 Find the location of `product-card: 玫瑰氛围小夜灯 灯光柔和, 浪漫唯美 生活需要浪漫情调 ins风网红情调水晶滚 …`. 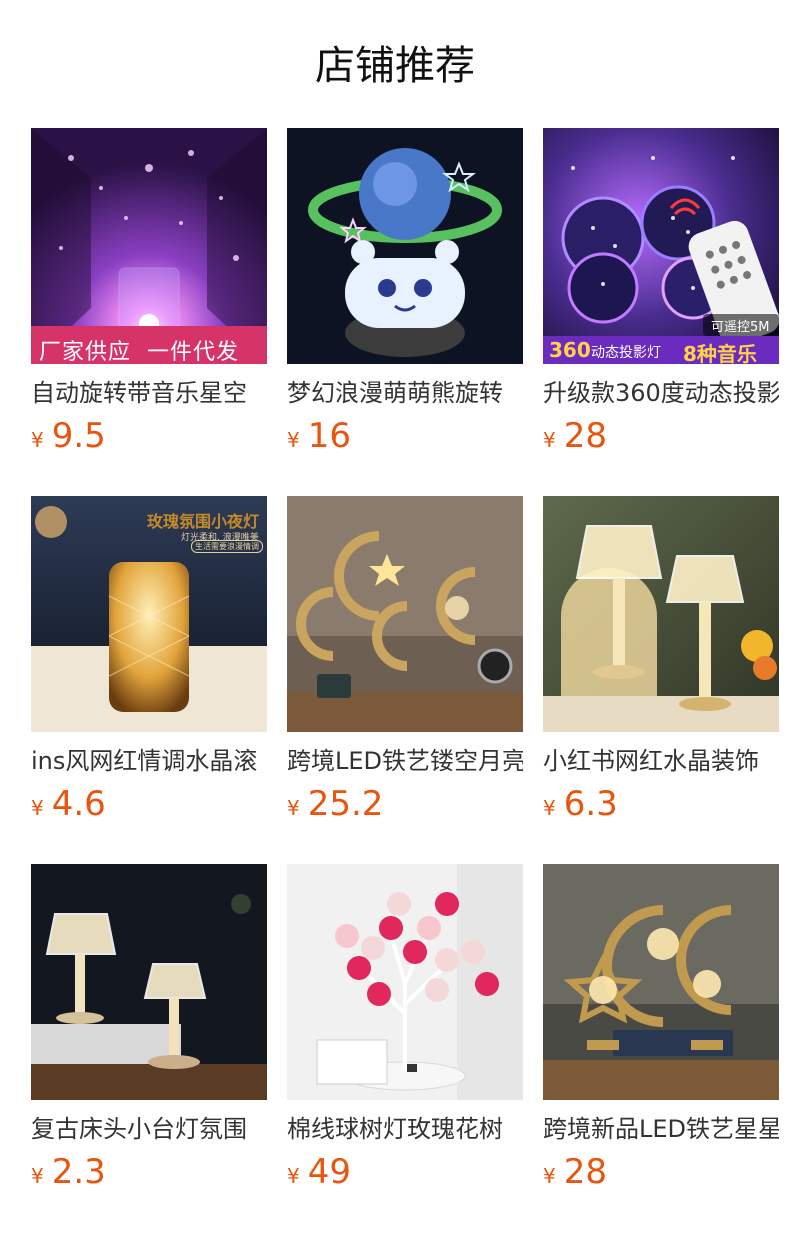

product-card: 玫瑰氛围小夜灯 灯光柔和, 浪漫唯美 生活需要浪漫情调 ins风网红情调水晶滚 … is located at coordinates (149, 660).